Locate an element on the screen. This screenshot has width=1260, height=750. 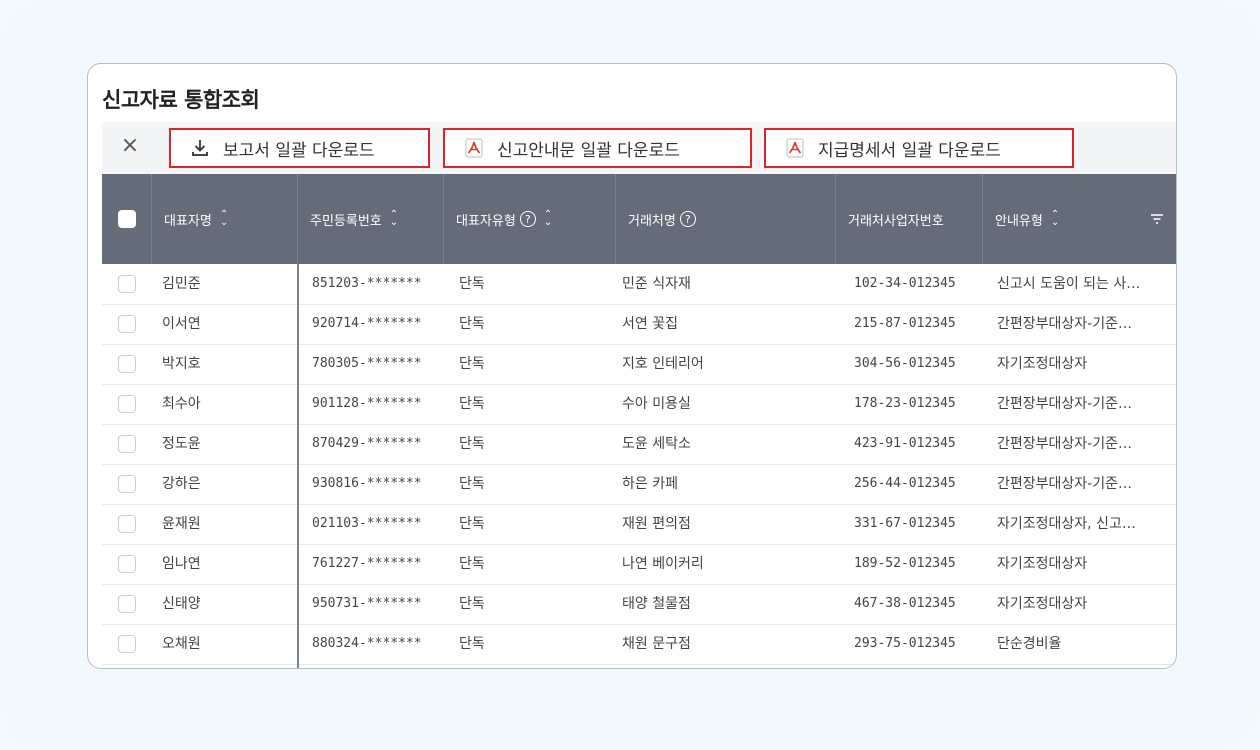
col-header-rep-type: 대표자유형 ? ⌃ ⌄ is located at coordinates (530, 219).